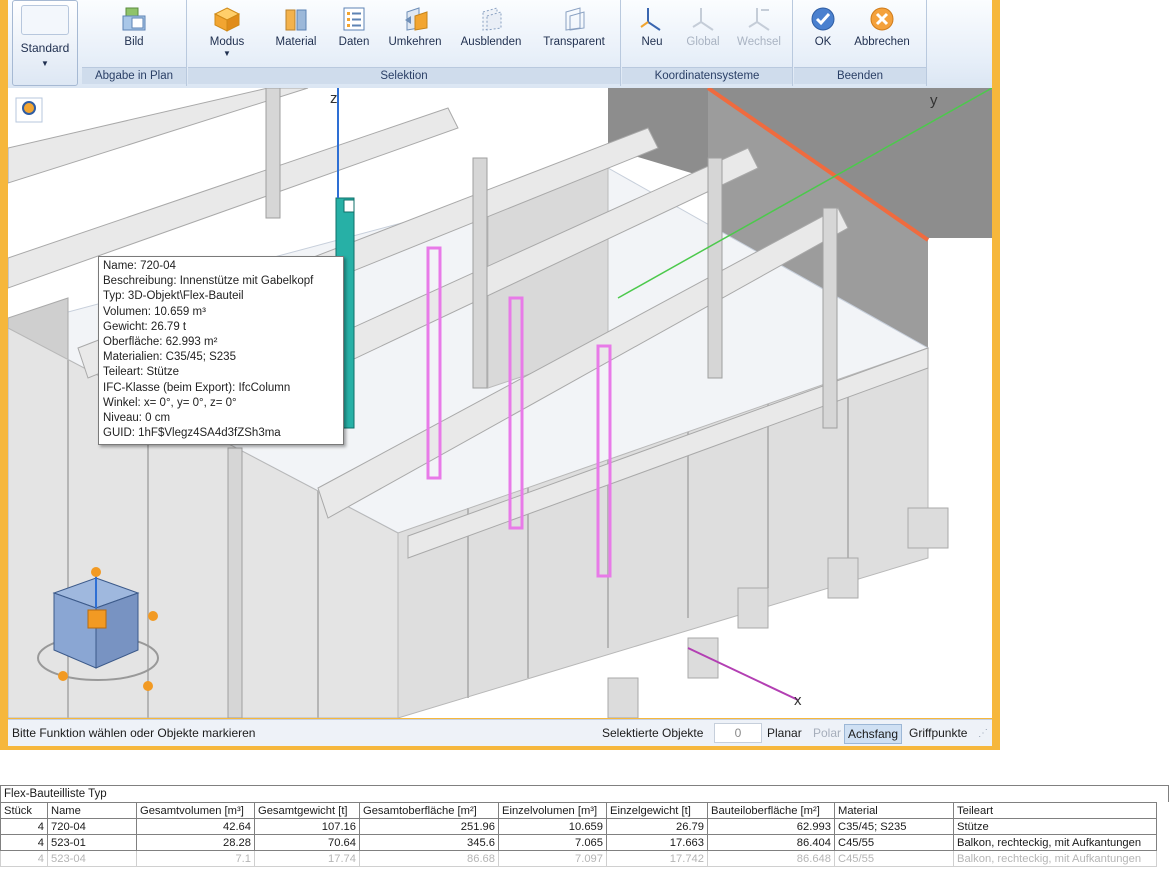  What do you see at coordinates (192, 433) in the screenshot?
I see `tooltip-line: GUID: 1hF$Vlegz4SA4d3fZSh3ma` at bounding box center [192, 433].